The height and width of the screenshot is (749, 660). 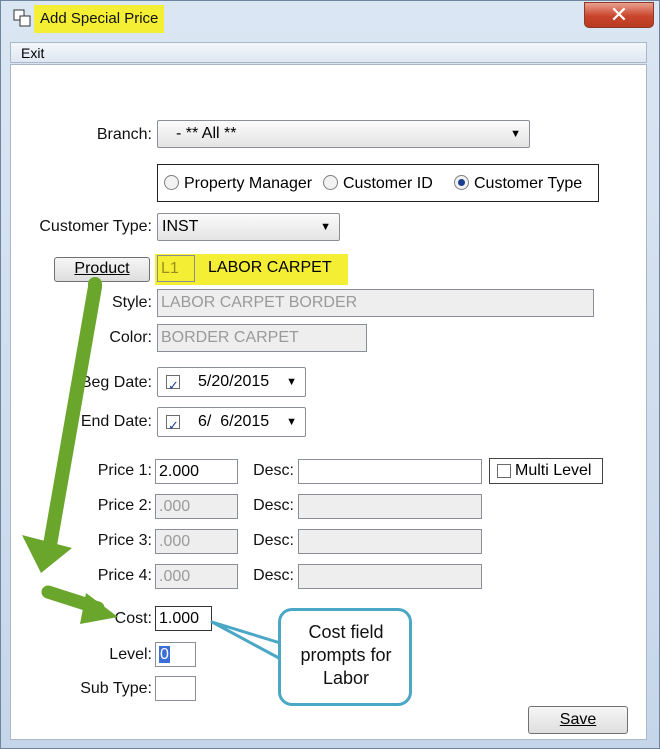 What do you see at coordinates (79, 604) in the screenshot?
I see `green-arrow-to-cost` at bounding box center [79, 604].